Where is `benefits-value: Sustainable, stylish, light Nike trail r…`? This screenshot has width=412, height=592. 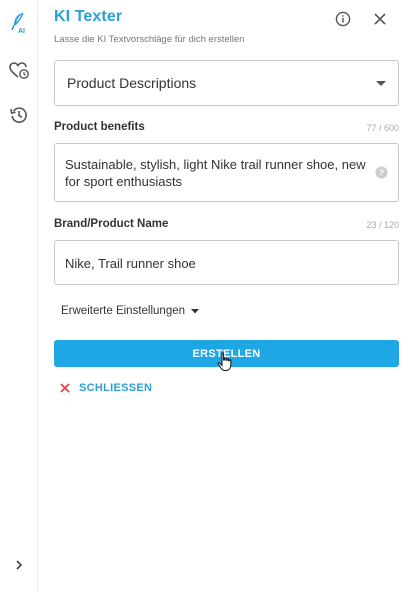
benefits-value: Sustainable, stylish, light Nike trail r… is located at coordinates (215, 173).